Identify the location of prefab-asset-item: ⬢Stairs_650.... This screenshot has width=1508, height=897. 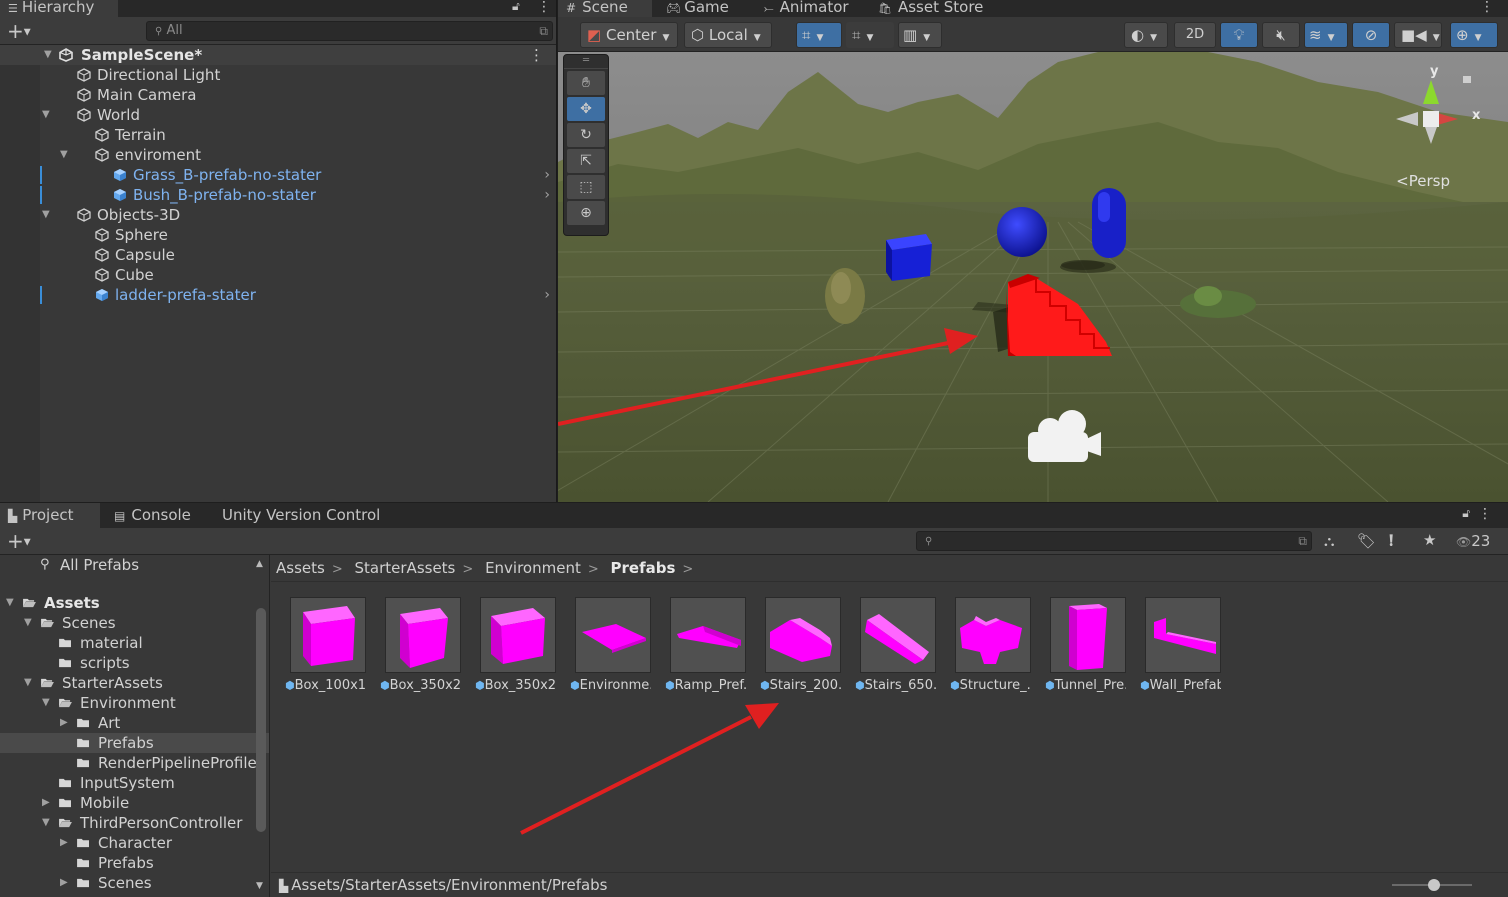
(888, 645).